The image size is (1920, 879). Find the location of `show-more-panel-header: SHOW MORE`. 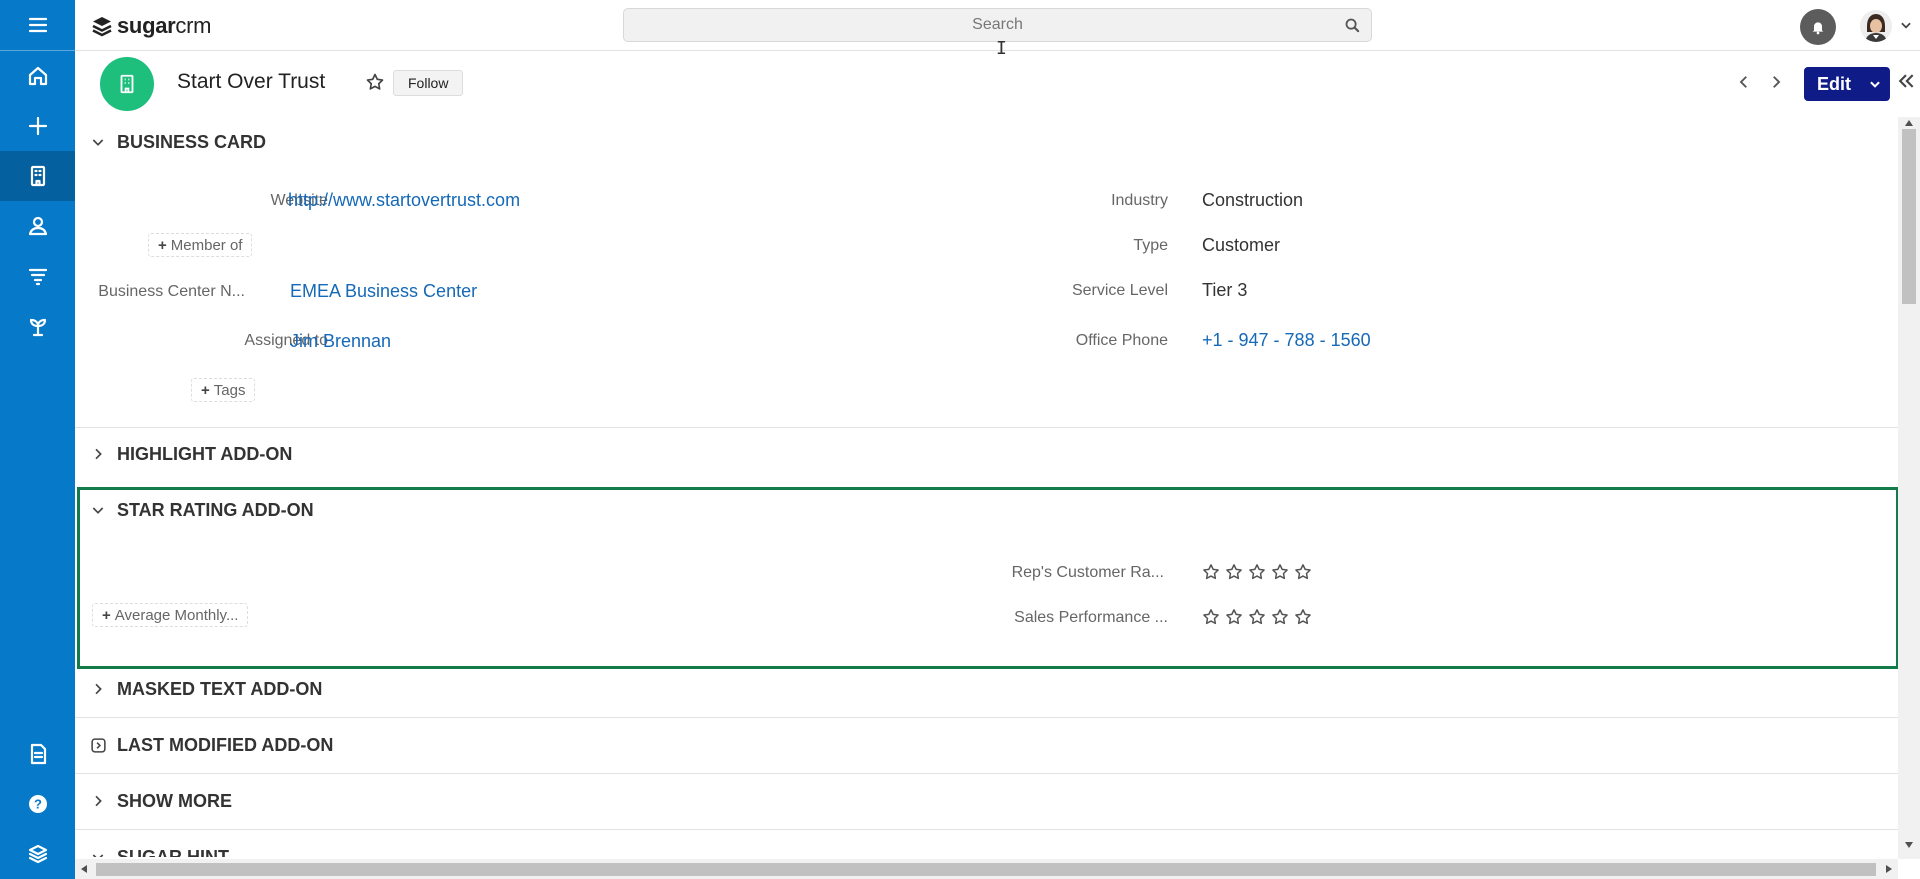

show-more-panel-header: SHOW MORE is located at coordinates (986, 801).